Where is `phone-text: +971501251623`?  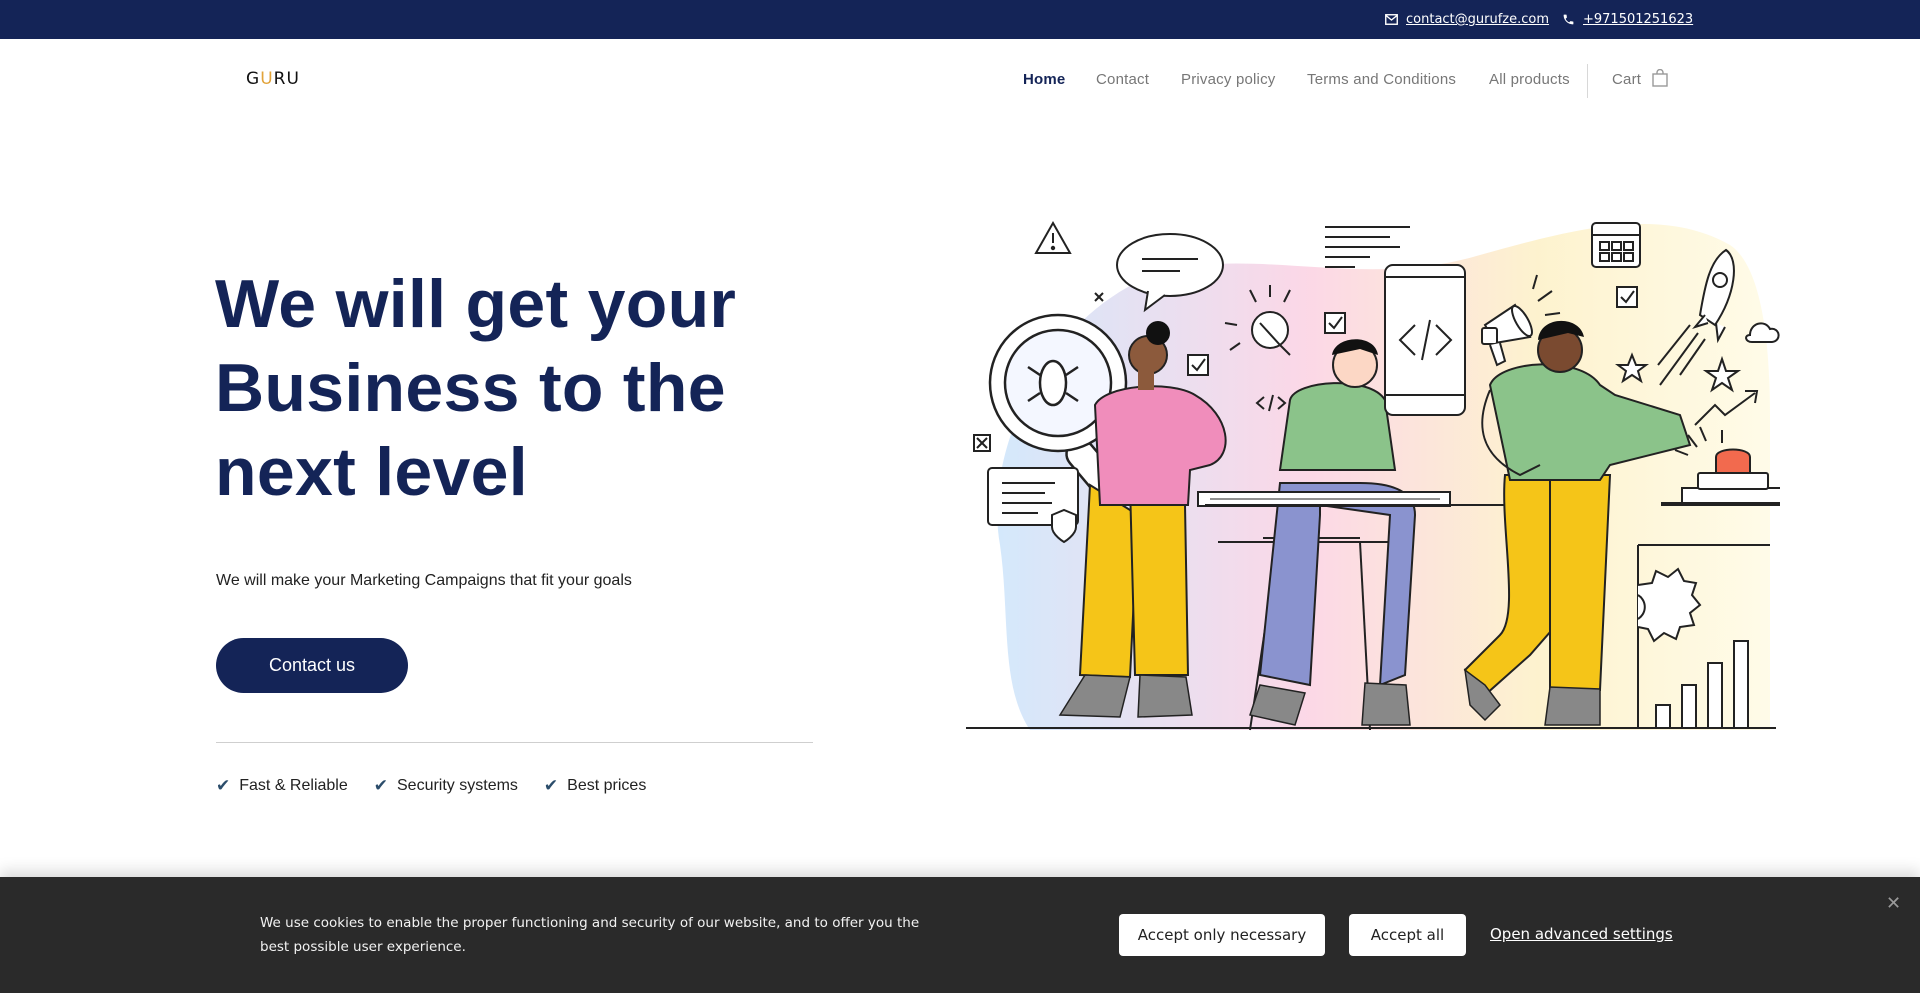
phone-text: +971501251623 is located at coordinates (1638, 19).